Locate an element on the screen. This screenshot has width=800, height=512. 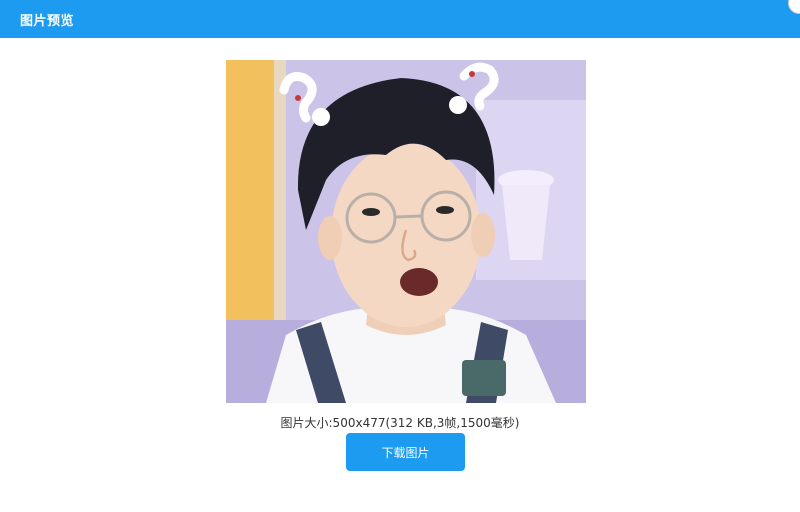
image-size-info: 图片大小:500x477(312 KB,3帧,1500毫秒) is located at coordinates (400, 423).